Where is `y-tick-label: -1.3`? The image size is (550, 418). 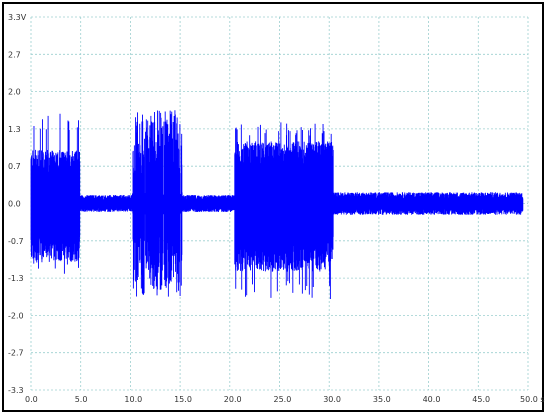
y-tick-label: -1.3 is located at coordinates (16, 278).